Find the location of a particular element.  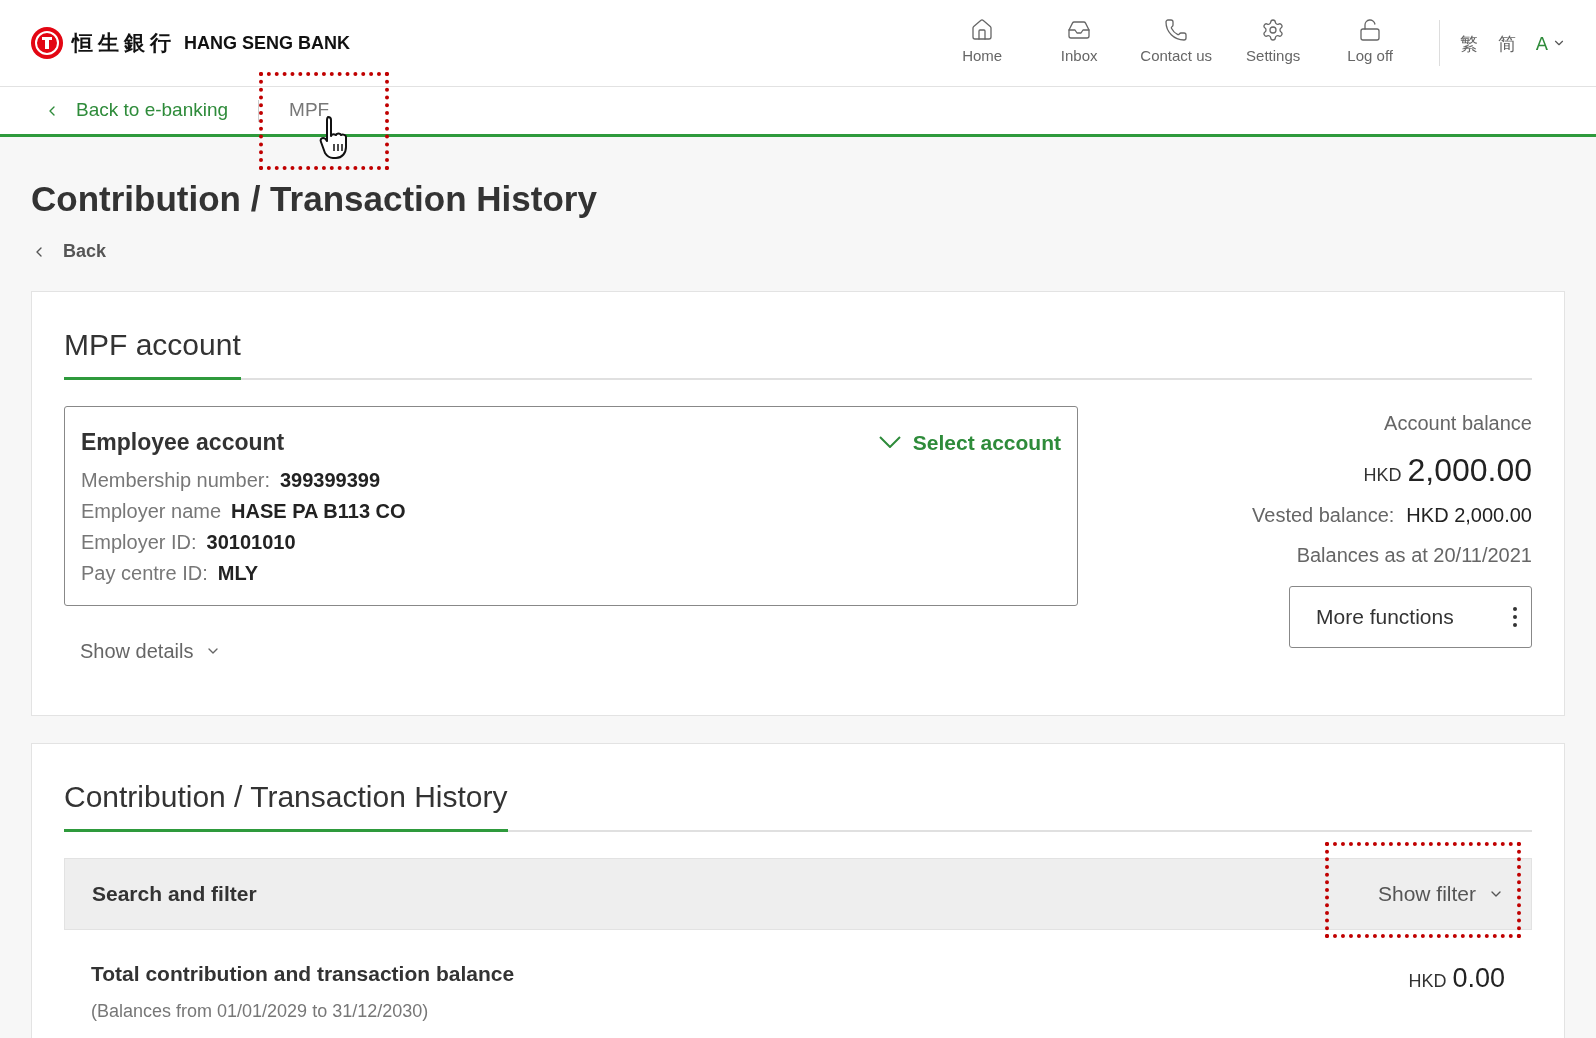

show-details-button: Show details is located at coordinates (151, 651).